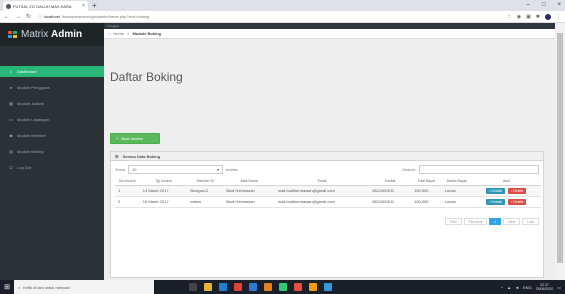  I want to click on extension-icon: ◉, so click(519, 17).